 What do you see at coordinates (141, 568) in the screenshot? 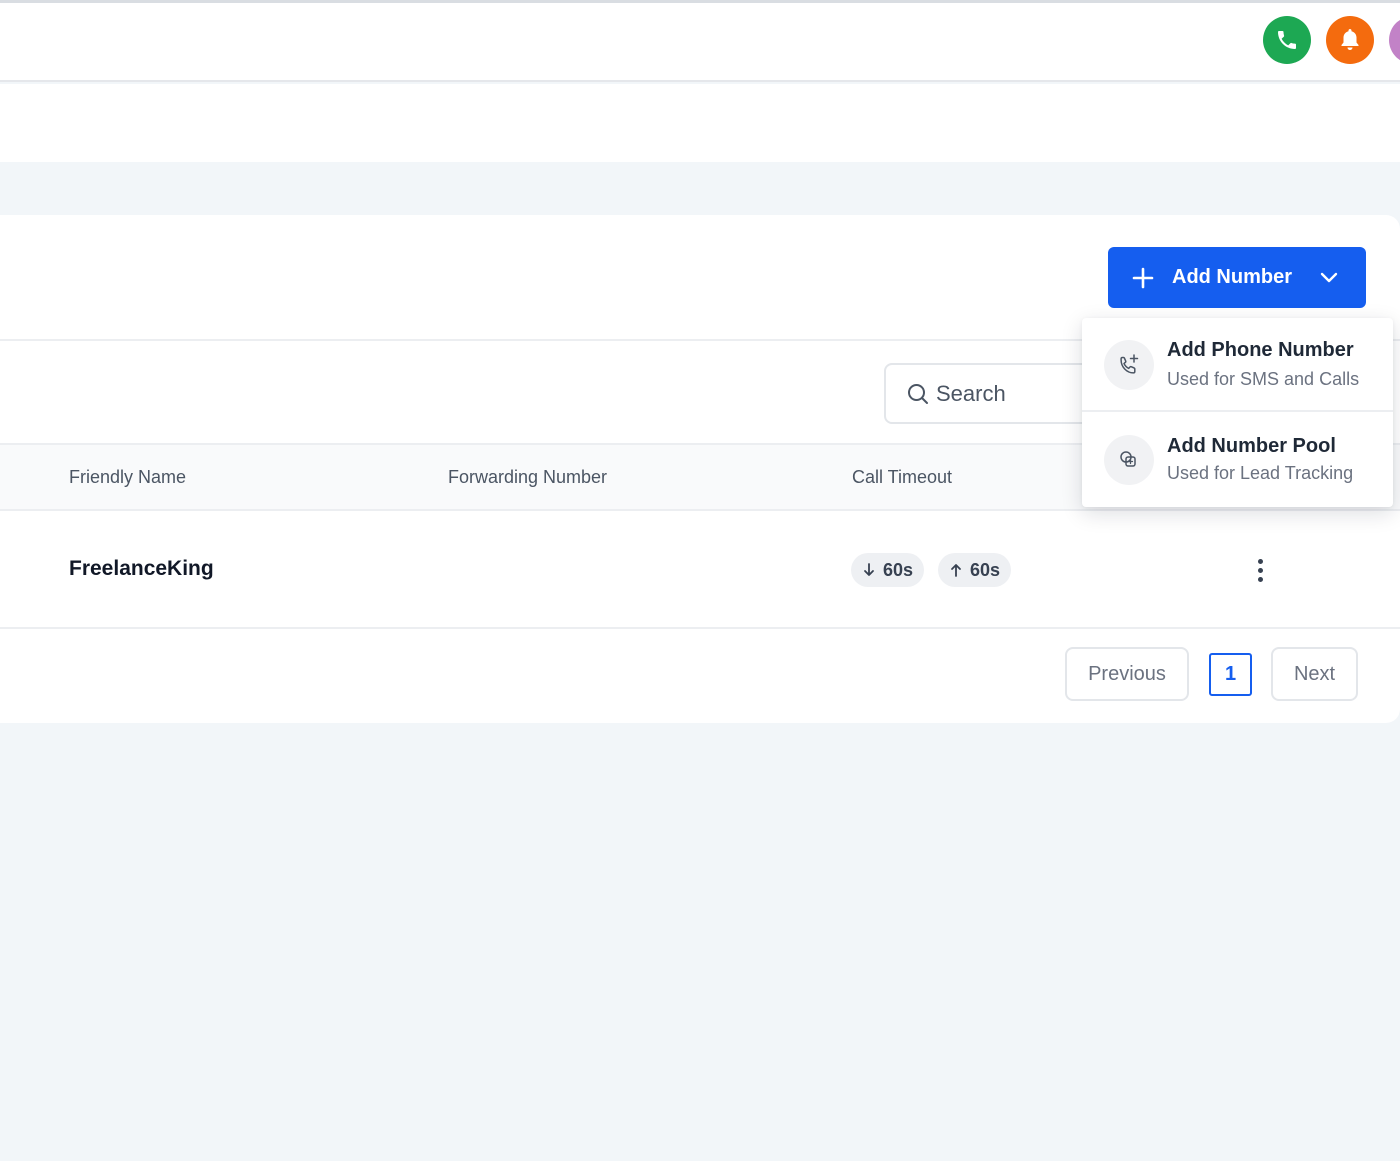
I see `friendly-name-cell: FreelanceKing` at bounding box center [141, 568].